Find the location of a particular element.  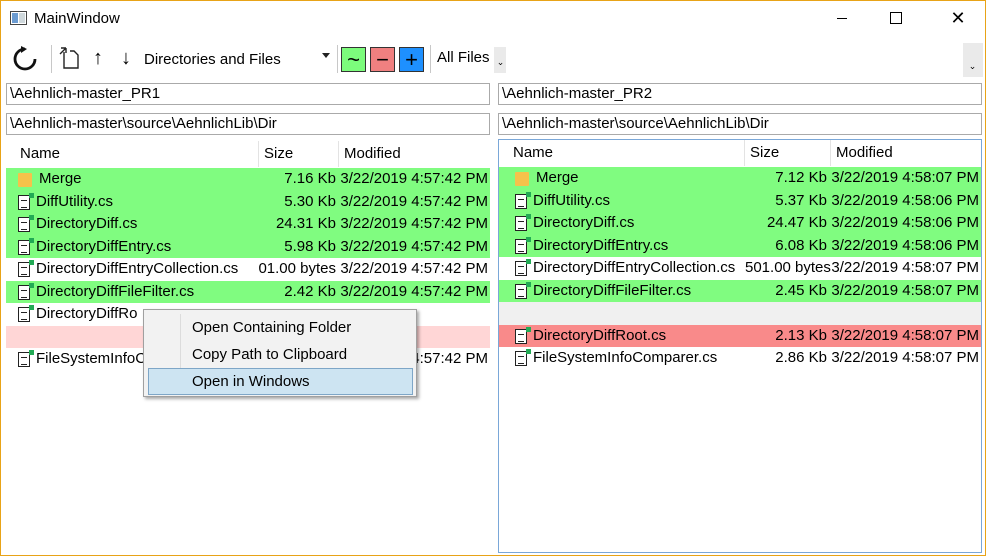

view-mode-select: Directories and Files is located at coordinates (239, 59).